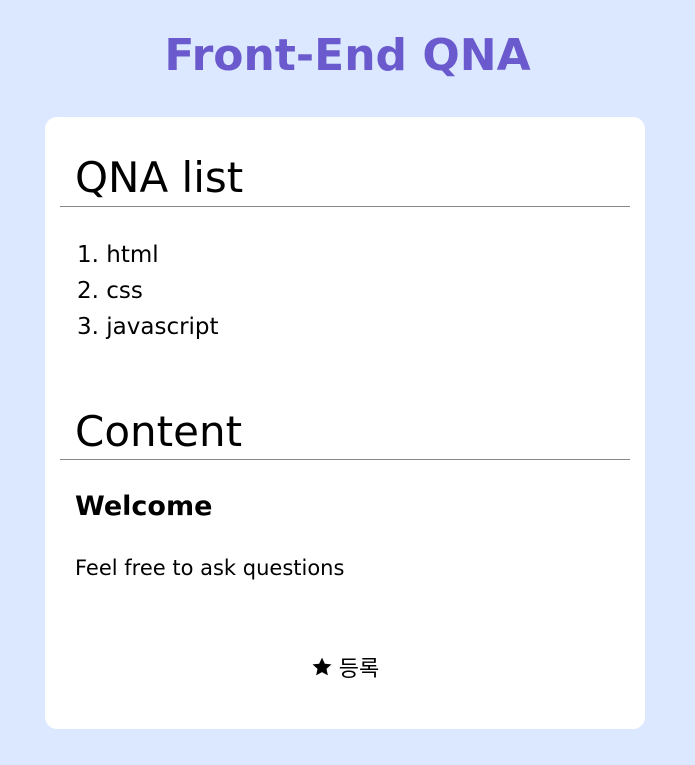 The height and width of the screenshot is (765, 695). What do you see at coordinates (144, 506) in the screenshot?
I see `content-title: Welcome` at bounding box center [144, 506].